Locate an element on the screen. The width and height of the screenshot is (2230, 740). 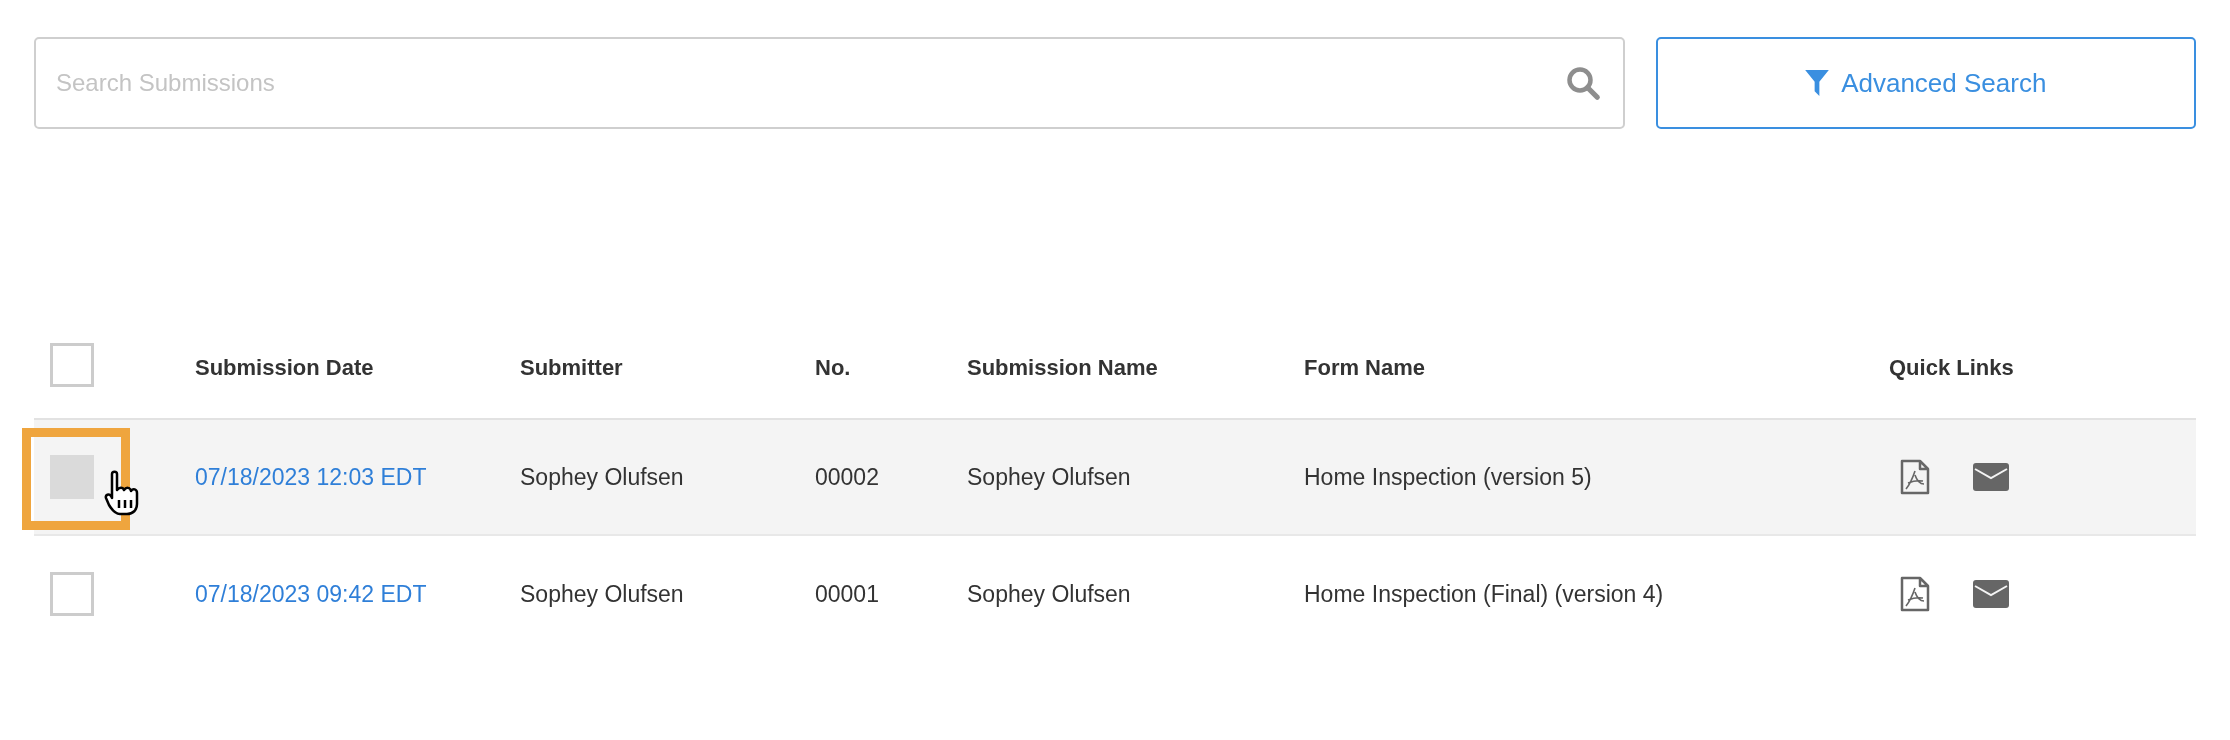
table-cell: 00002 is located at coordinates (847, 476).